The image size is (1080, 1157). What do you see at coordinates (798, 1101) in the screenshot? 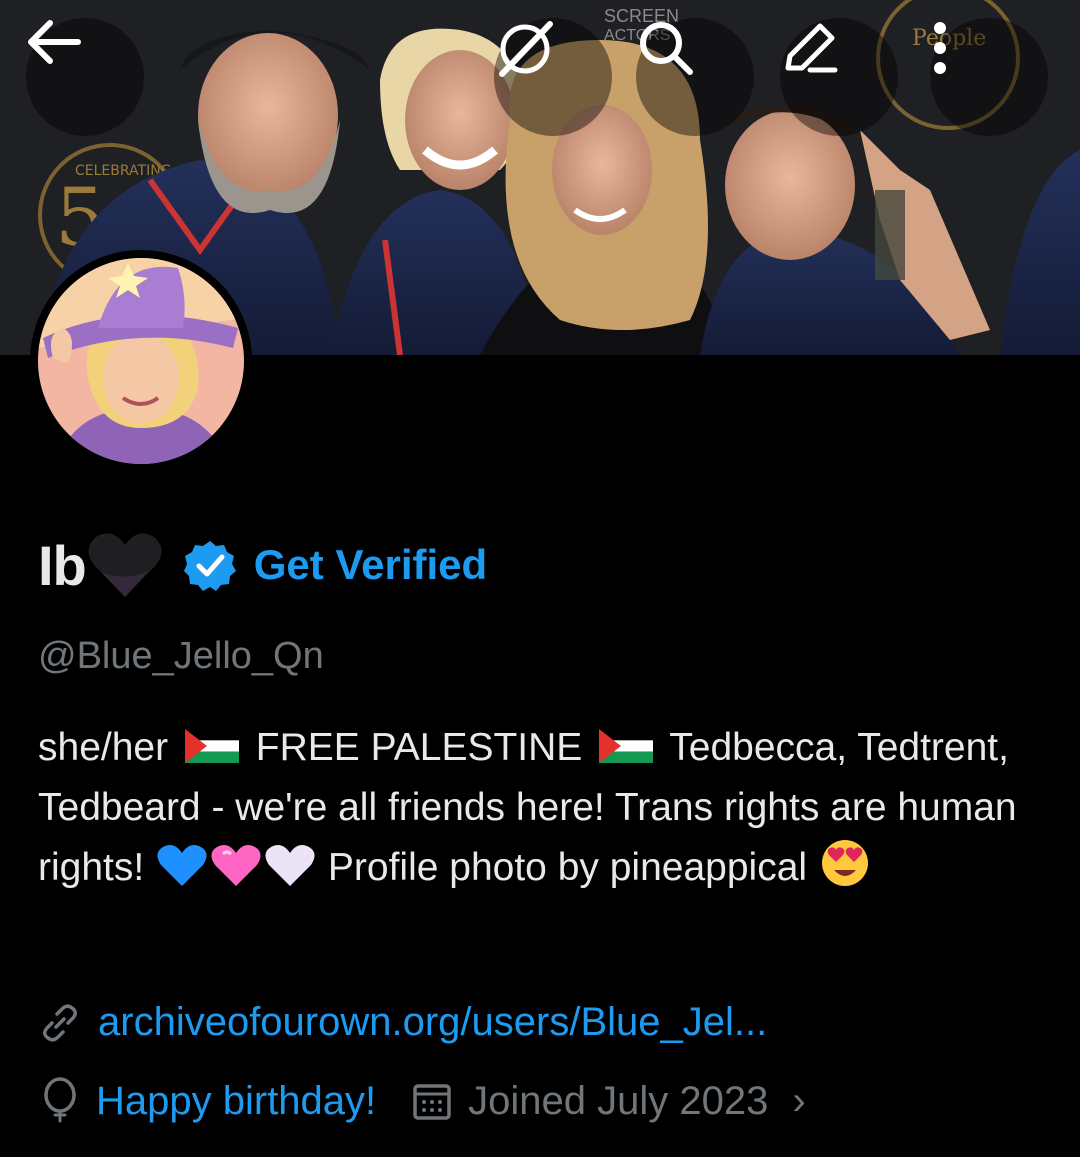
I see `chevron-right-icon: ›` at bounding box center [798, 1101].